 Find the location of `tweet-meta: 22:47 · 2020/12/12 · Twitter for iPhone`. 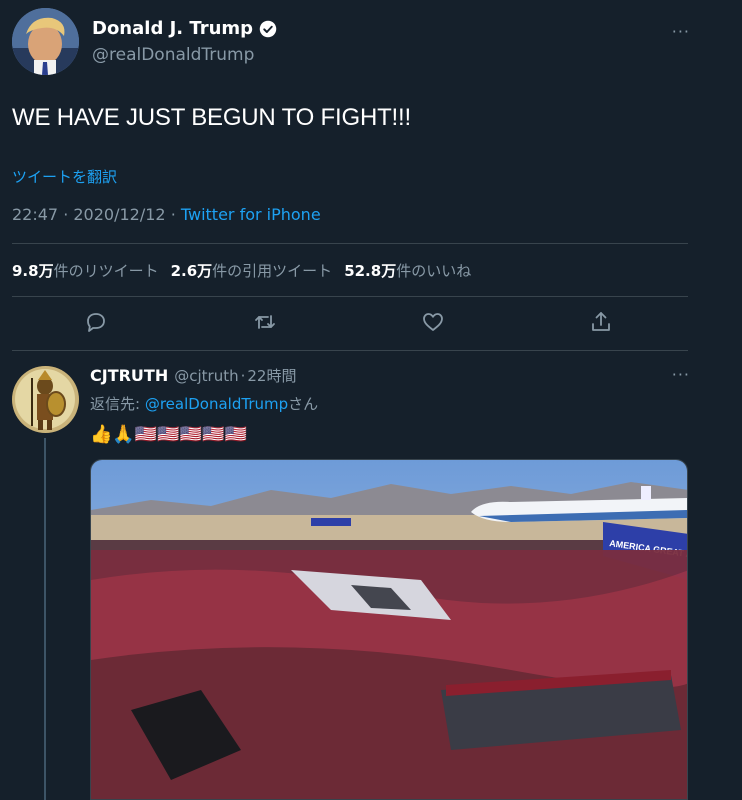

tweet-meta: 22:47 · 2020/12/12 · Twitter for iPhone is located at coordinates (166, 214).